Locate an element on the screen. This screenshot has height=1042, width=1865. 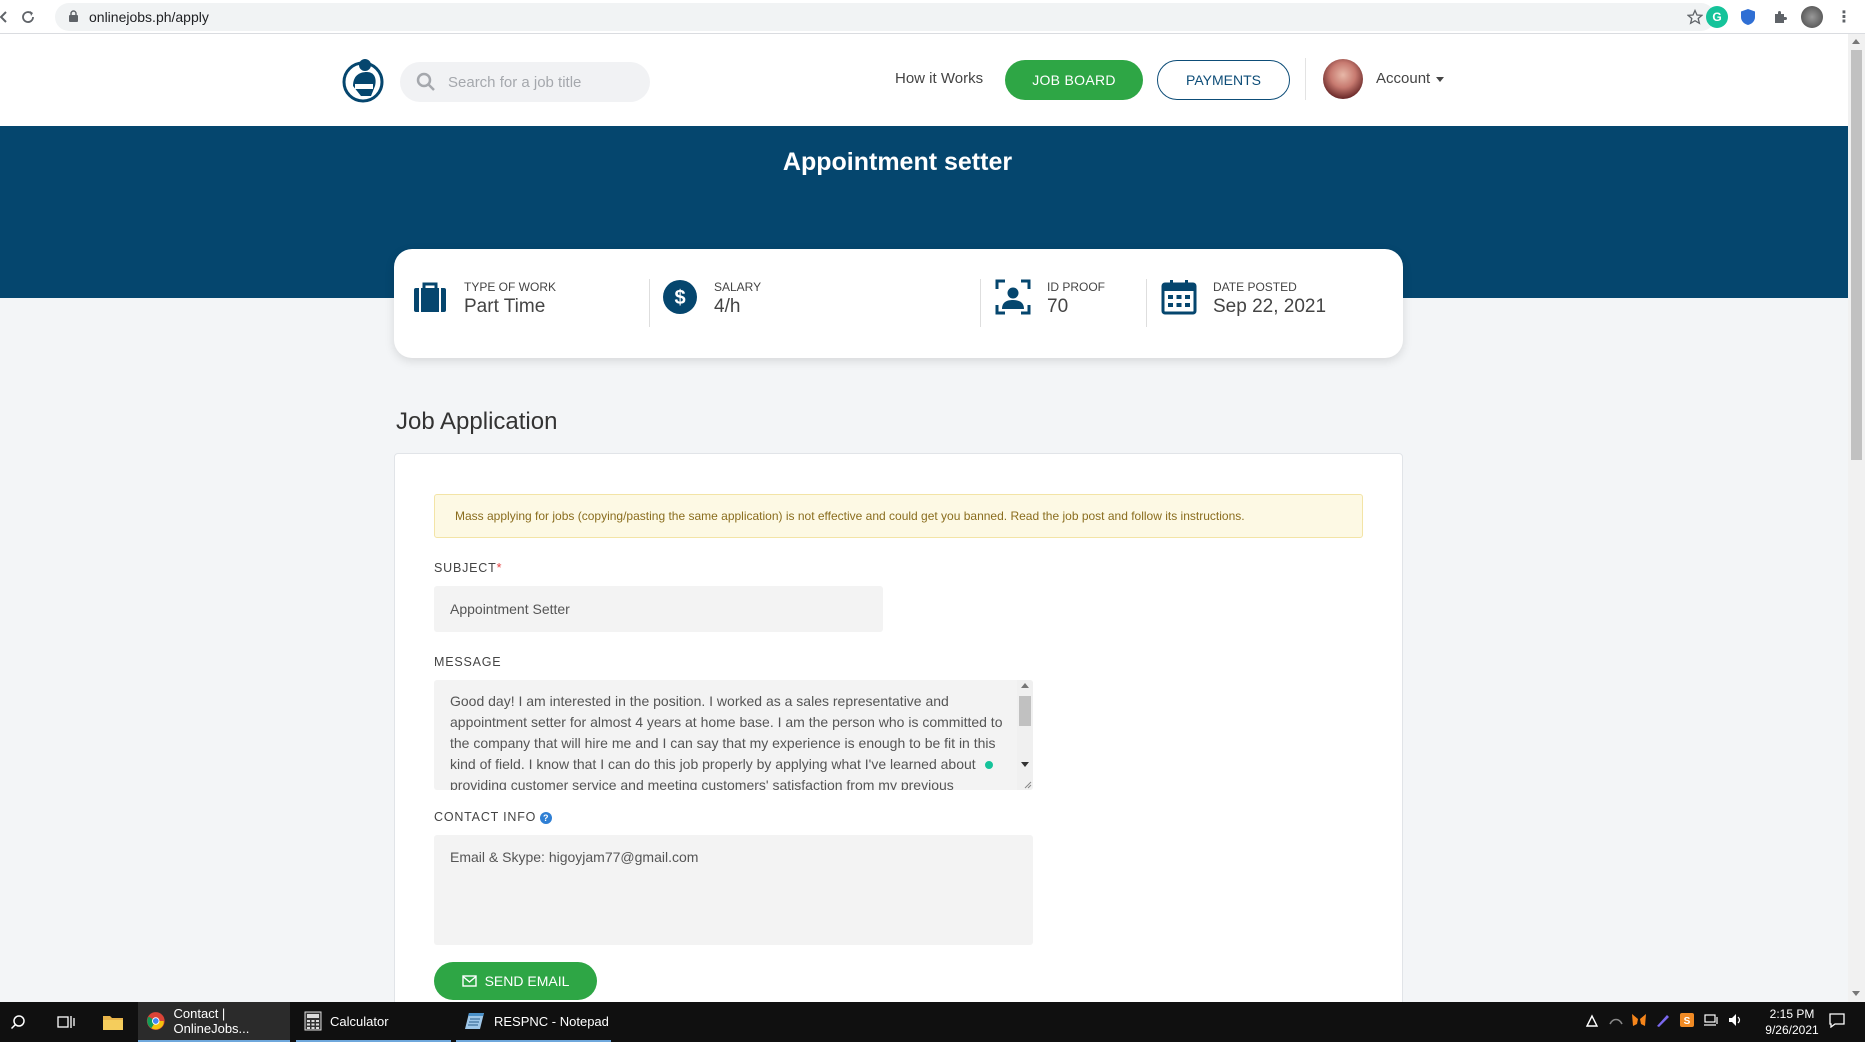
bookmark-star-icon is located at coordinates (1695, 17).